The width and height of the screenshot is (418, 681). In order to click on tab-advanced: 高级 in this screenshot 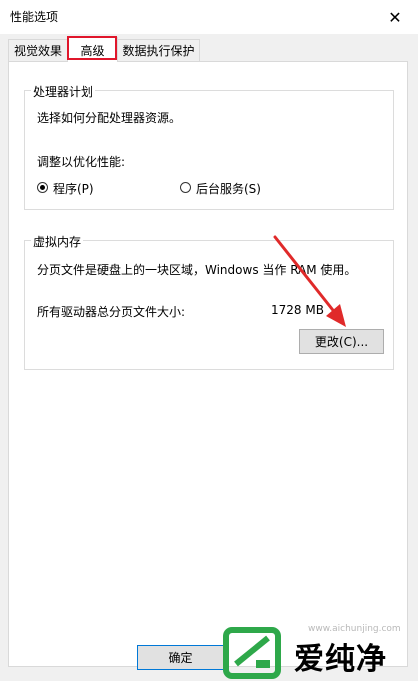, I will do `click(92, 49)`.